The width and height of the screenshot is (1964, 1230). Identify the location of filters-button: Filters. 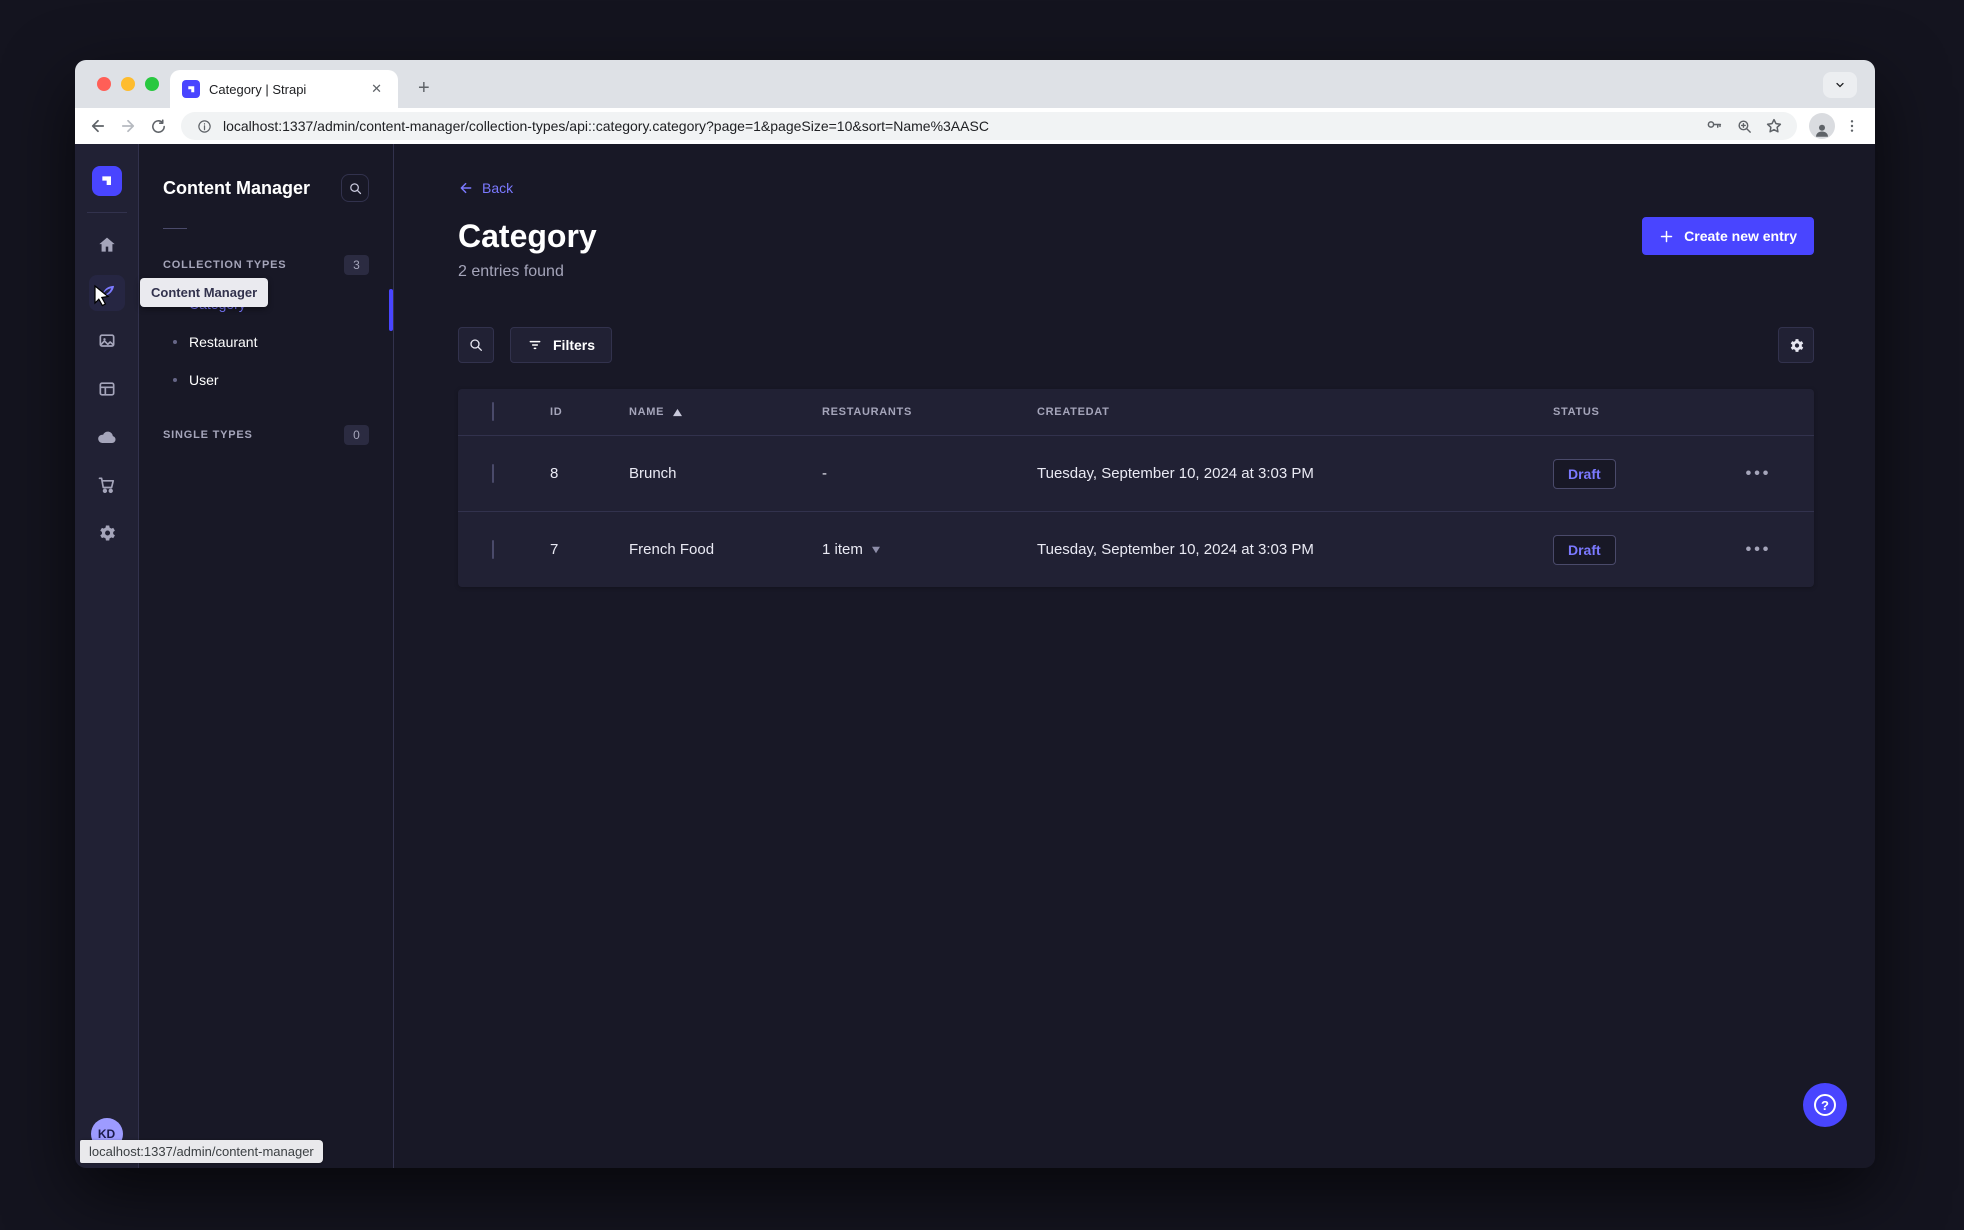
(561, 345).